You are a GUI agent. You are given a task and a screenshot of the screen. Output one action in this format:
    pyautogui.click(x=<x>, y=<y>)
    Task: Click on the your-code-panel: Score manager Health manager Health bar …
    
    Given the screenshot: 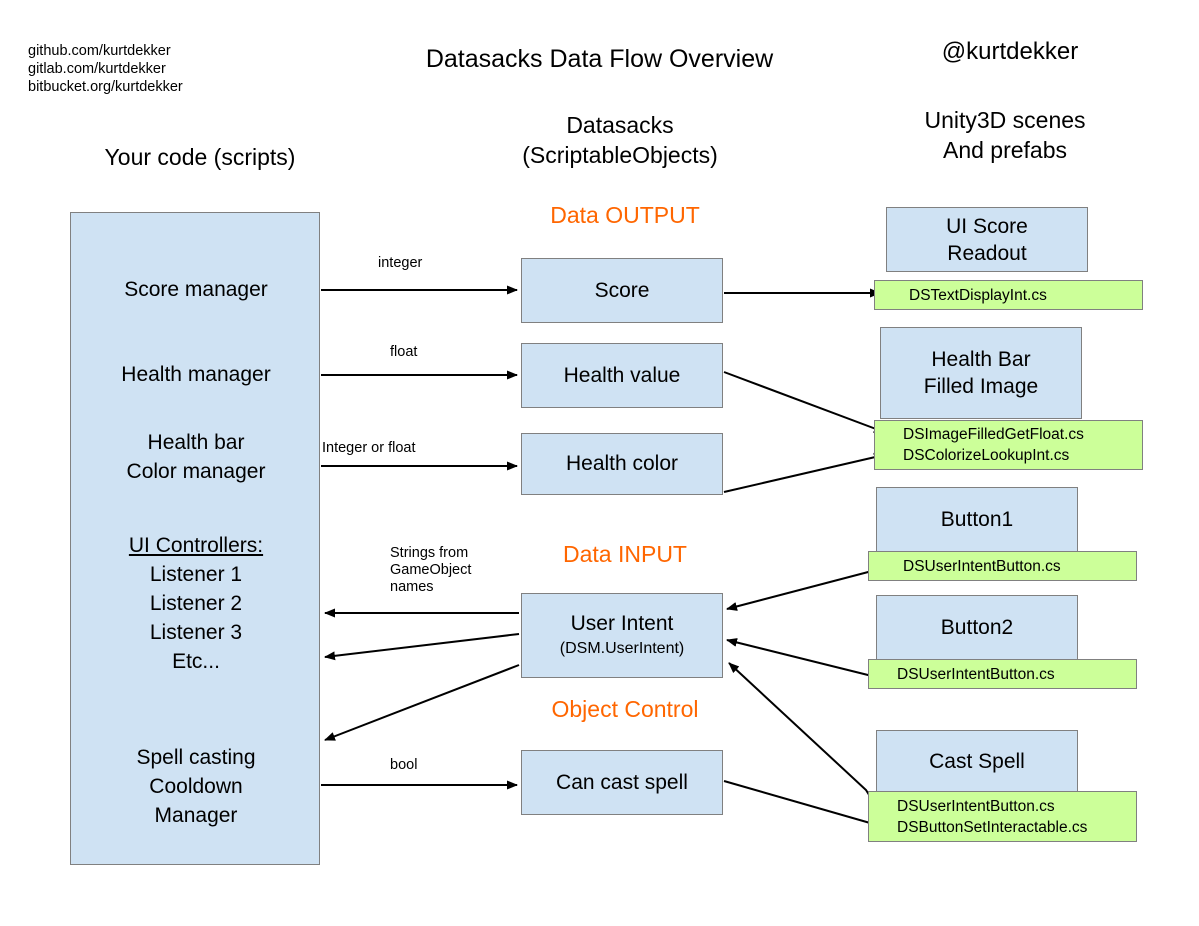 What is the action you would take?
    pyautogui.click(x=195, y=538)
    